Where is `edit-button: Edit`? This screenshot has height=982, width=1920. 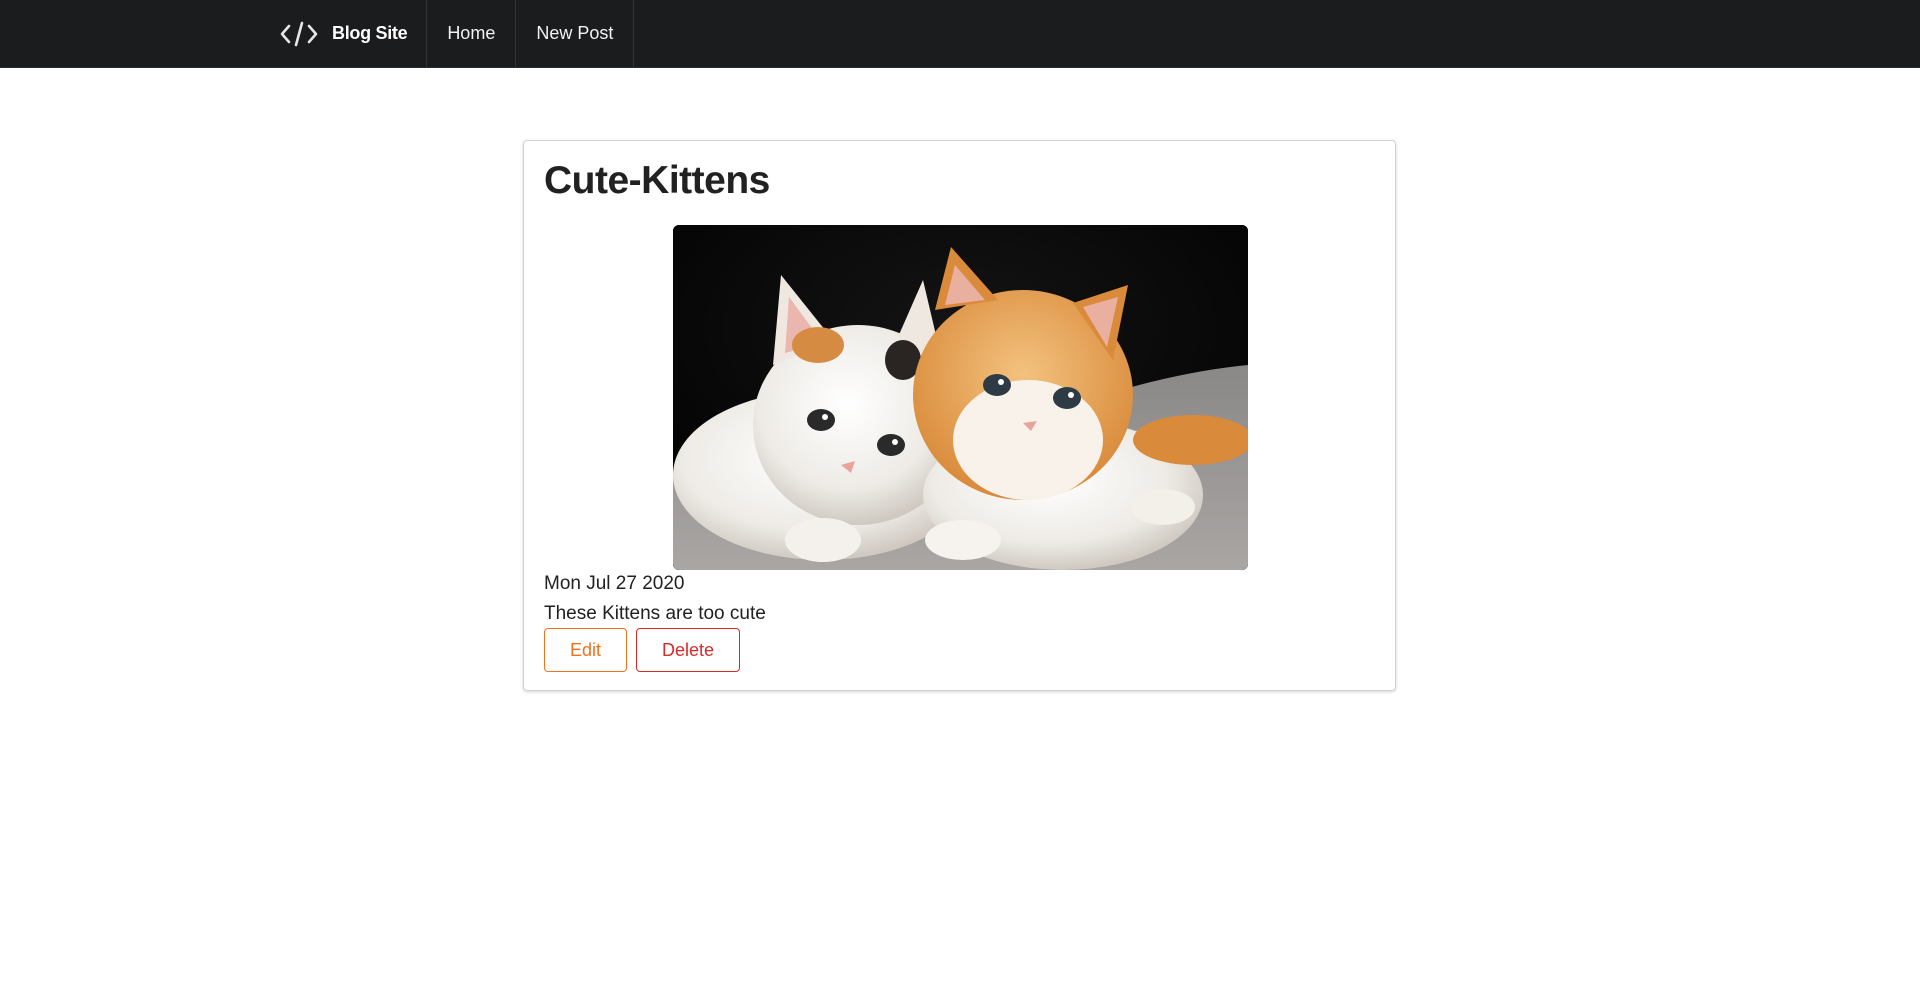
edit-button: Edit is located at coordinates (585, 650).